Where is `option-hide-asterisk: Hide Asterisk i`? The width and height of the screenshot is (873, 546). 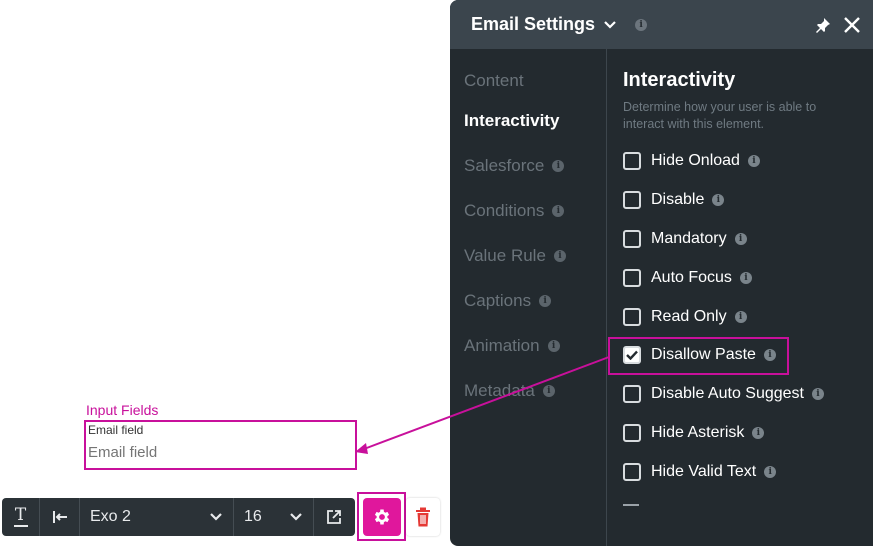
option-hide-asterisk: Hide Asterisk i is located at coordinates (694, 433).